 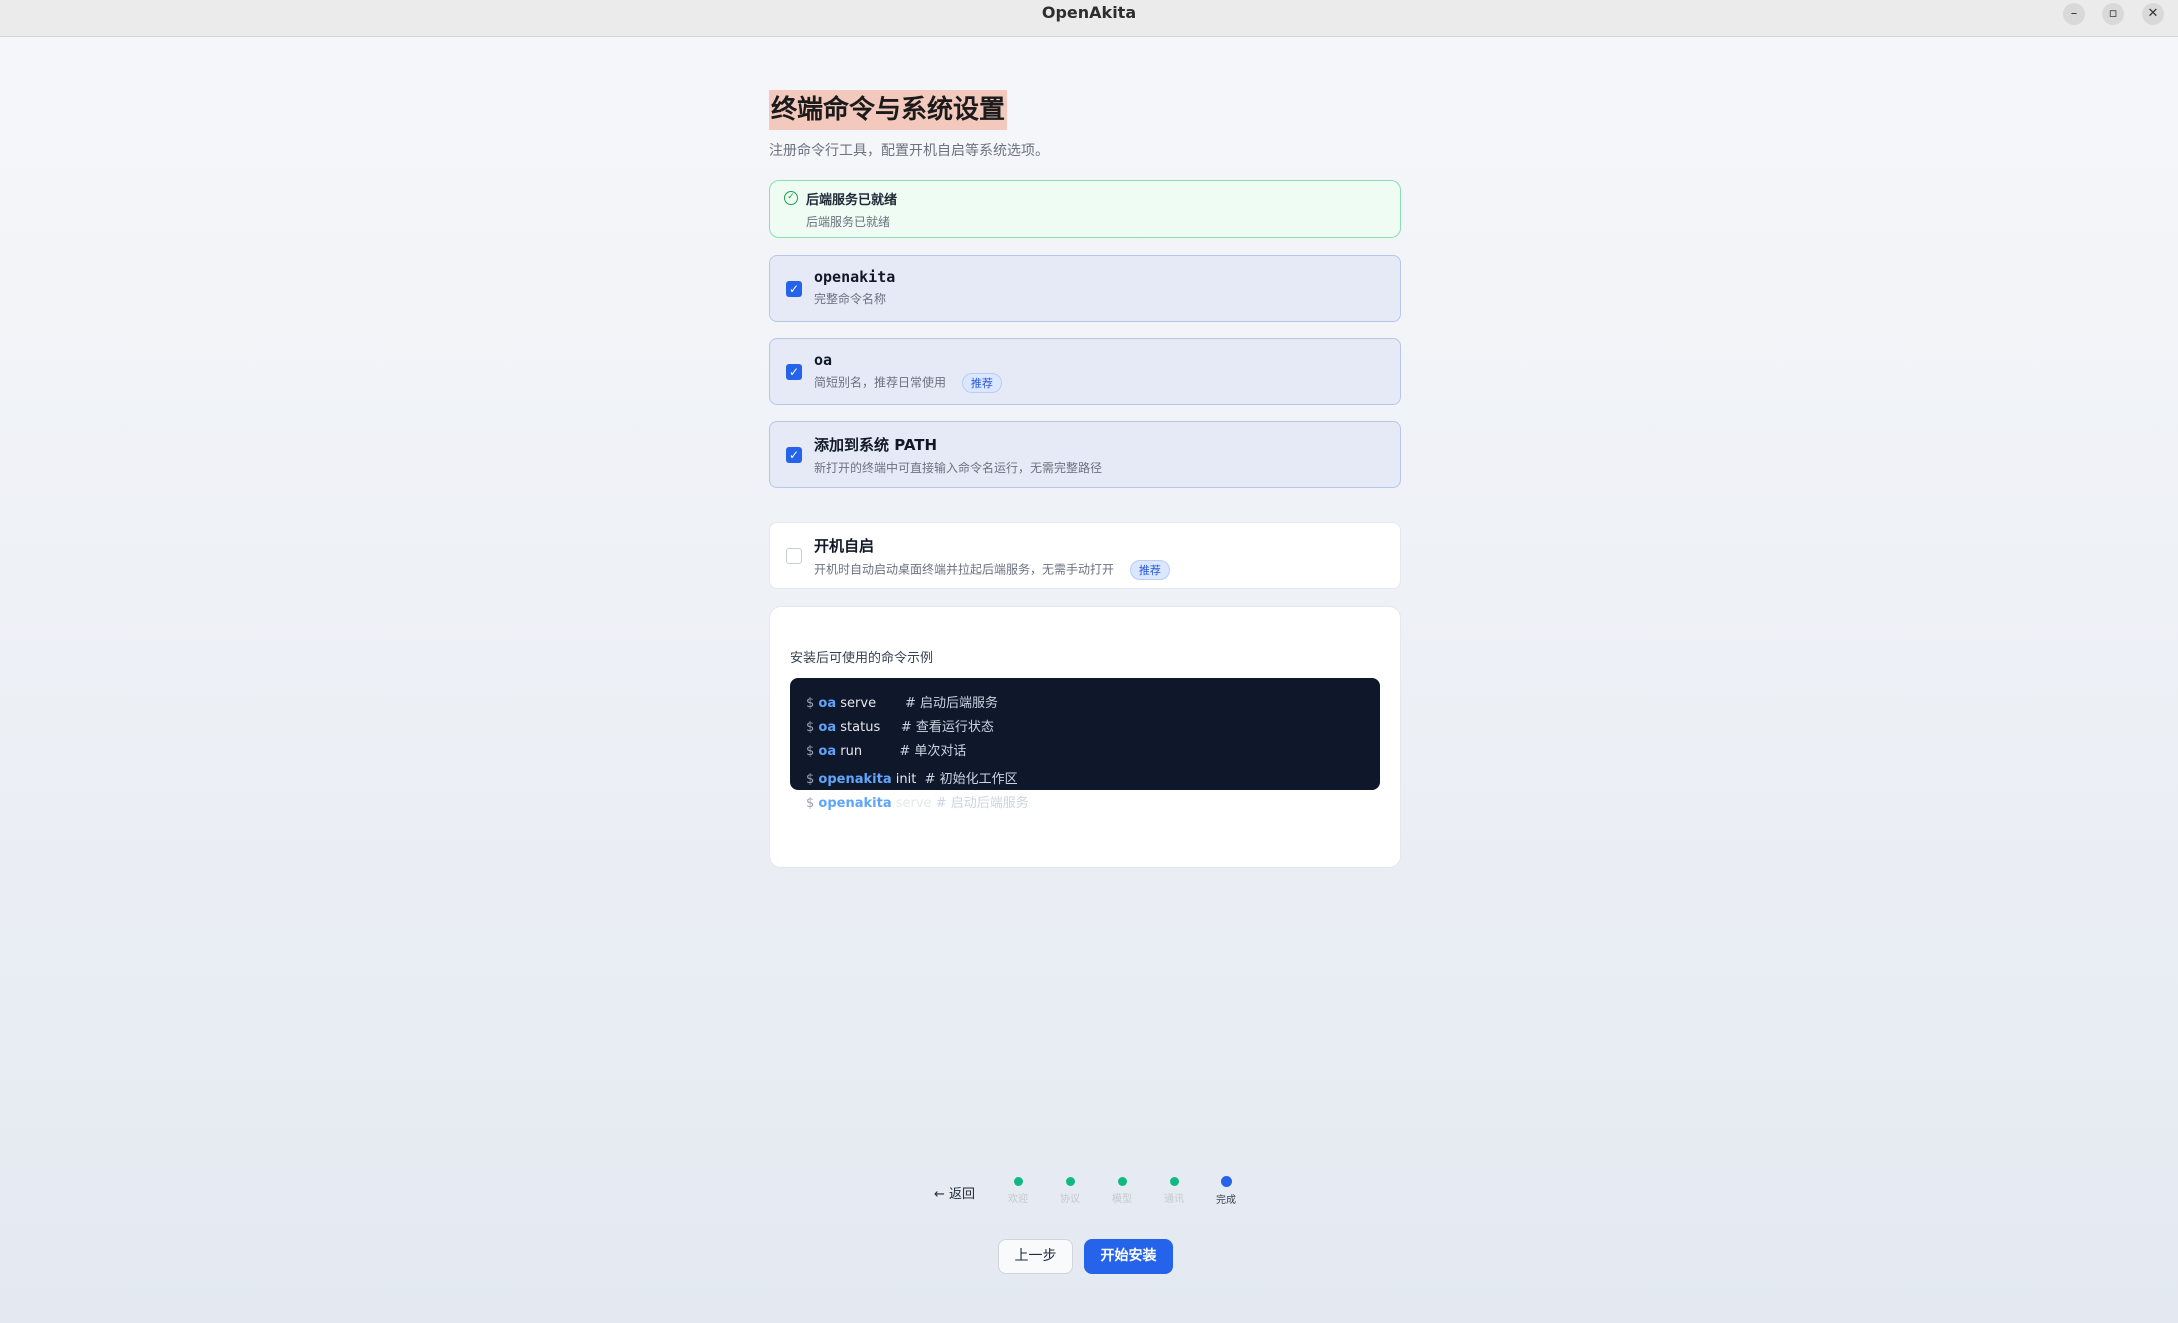 What do you see at coordinates (794, 455) in the screenshot?
I see `checkbox-add-path: ✓` at bounding box center [794, 455].